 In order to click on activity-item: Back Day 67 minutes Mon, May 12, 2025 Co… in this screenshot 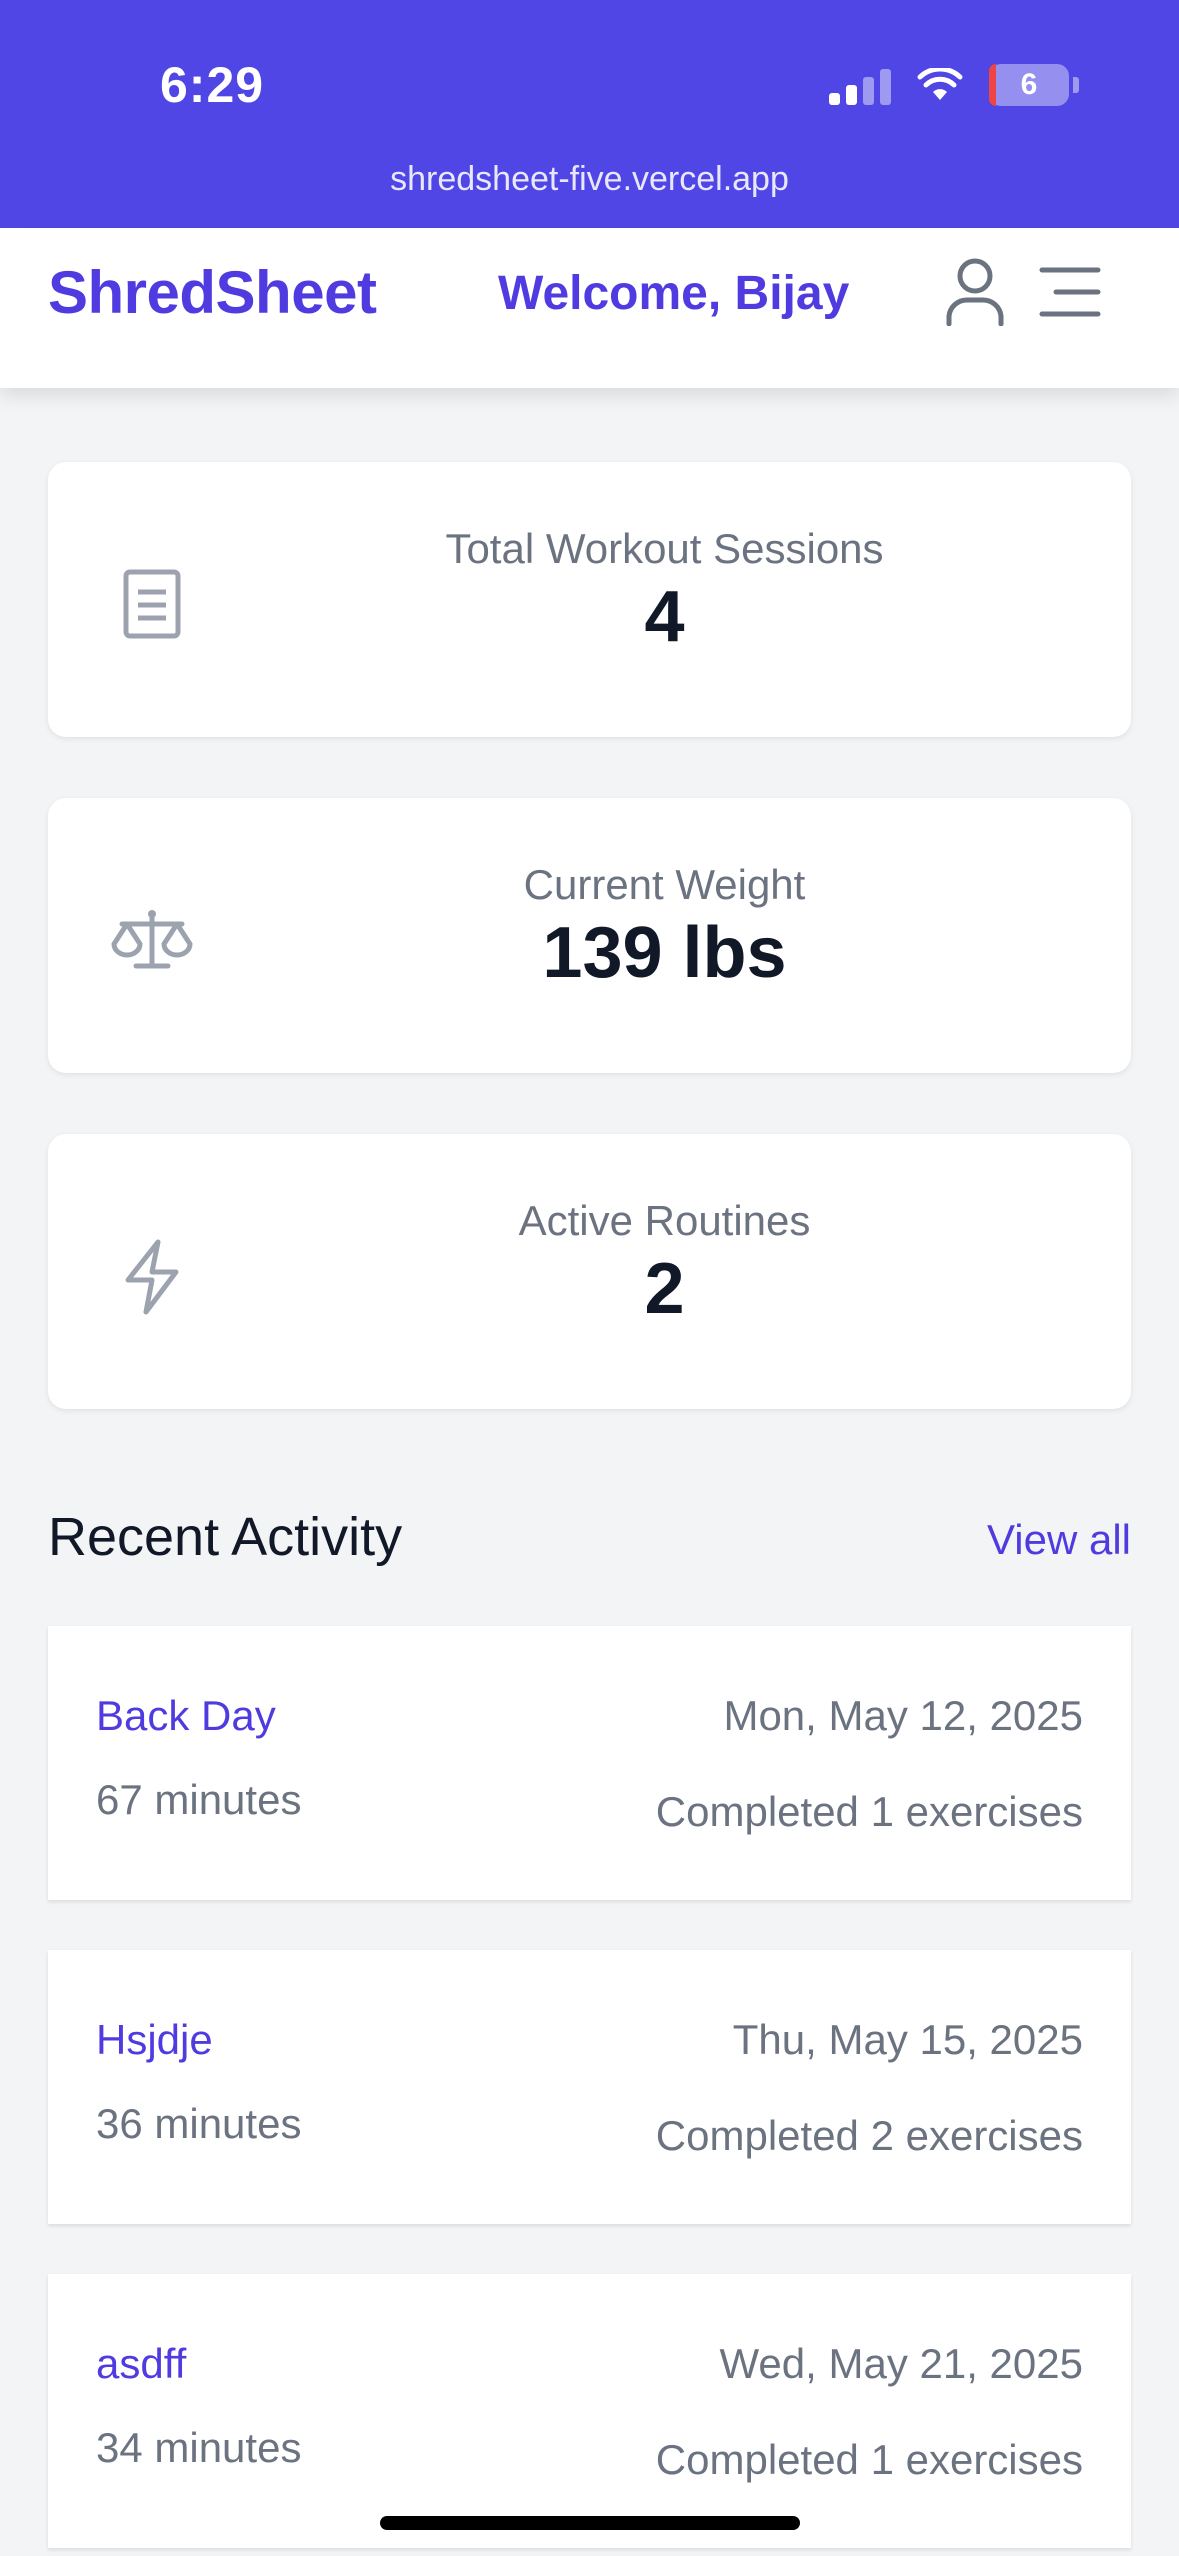, I will do `click(589, 1763)`.